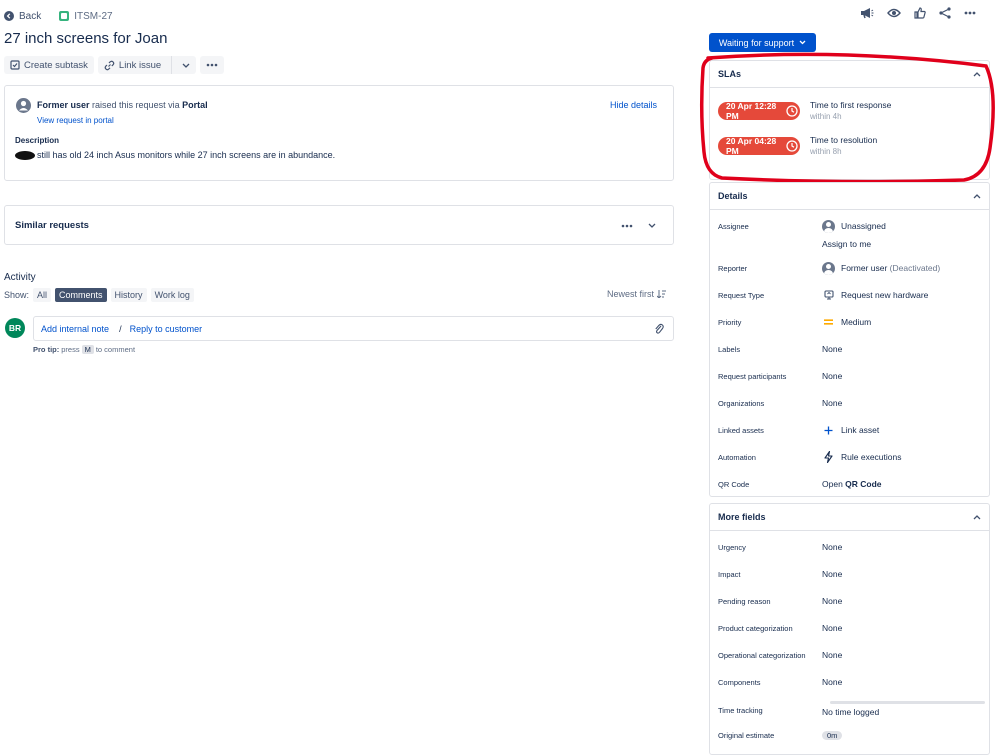 The height and width of the screenshot is (755, 999). I want to click on request-type-name: Request new hardware, so click(885, 295).